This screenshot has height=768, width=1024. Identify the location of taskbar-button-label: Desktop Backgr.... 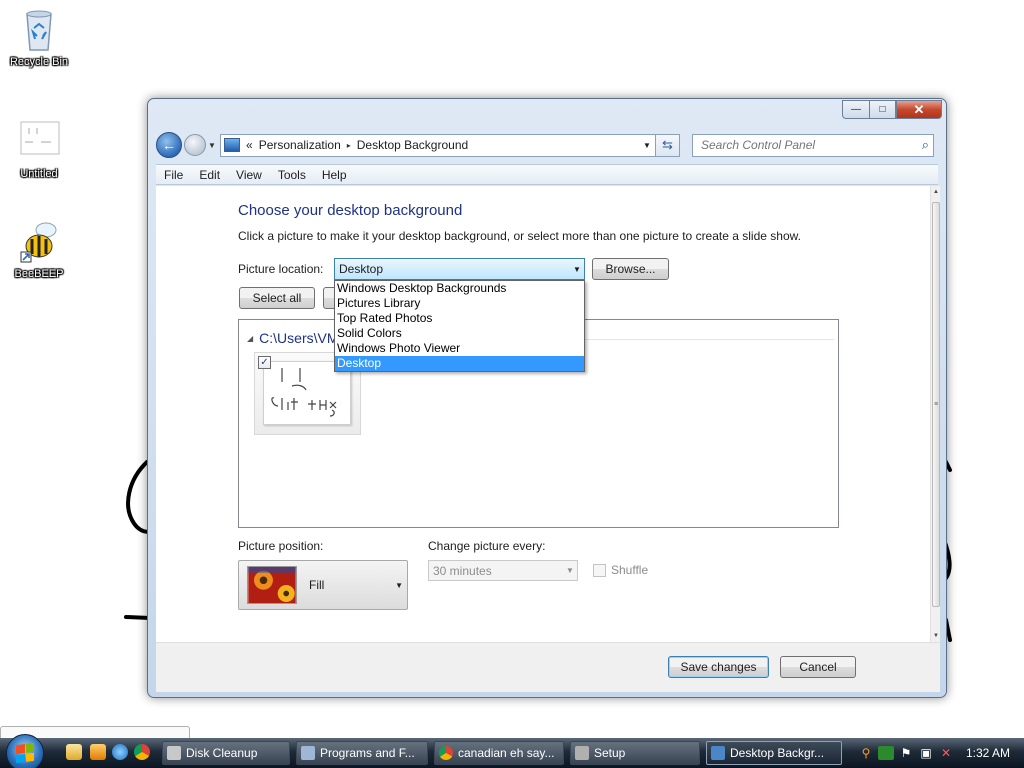
(777, 753).